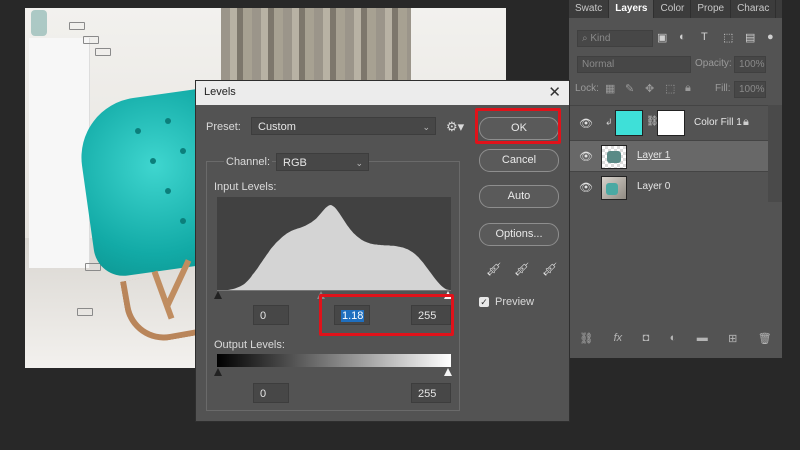 The height and width of the screenshot is (450, 800). Describe the element at coordinates (723, 88) in the screenshot. I see `fill-label: Fill:` at that location.